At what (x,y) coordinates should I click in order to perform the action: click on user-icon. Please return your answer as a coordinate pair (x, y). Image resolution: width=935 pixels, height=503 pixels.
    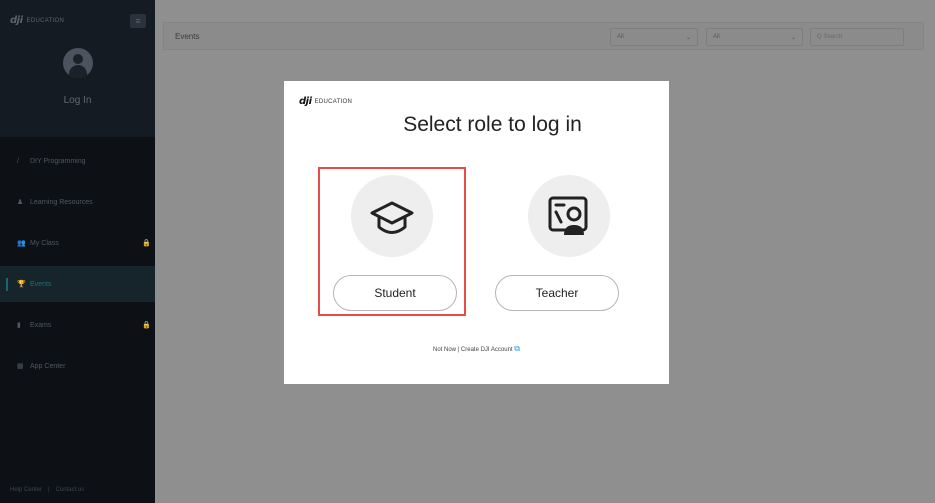
    Looking at the image, I should click on (78, 59).